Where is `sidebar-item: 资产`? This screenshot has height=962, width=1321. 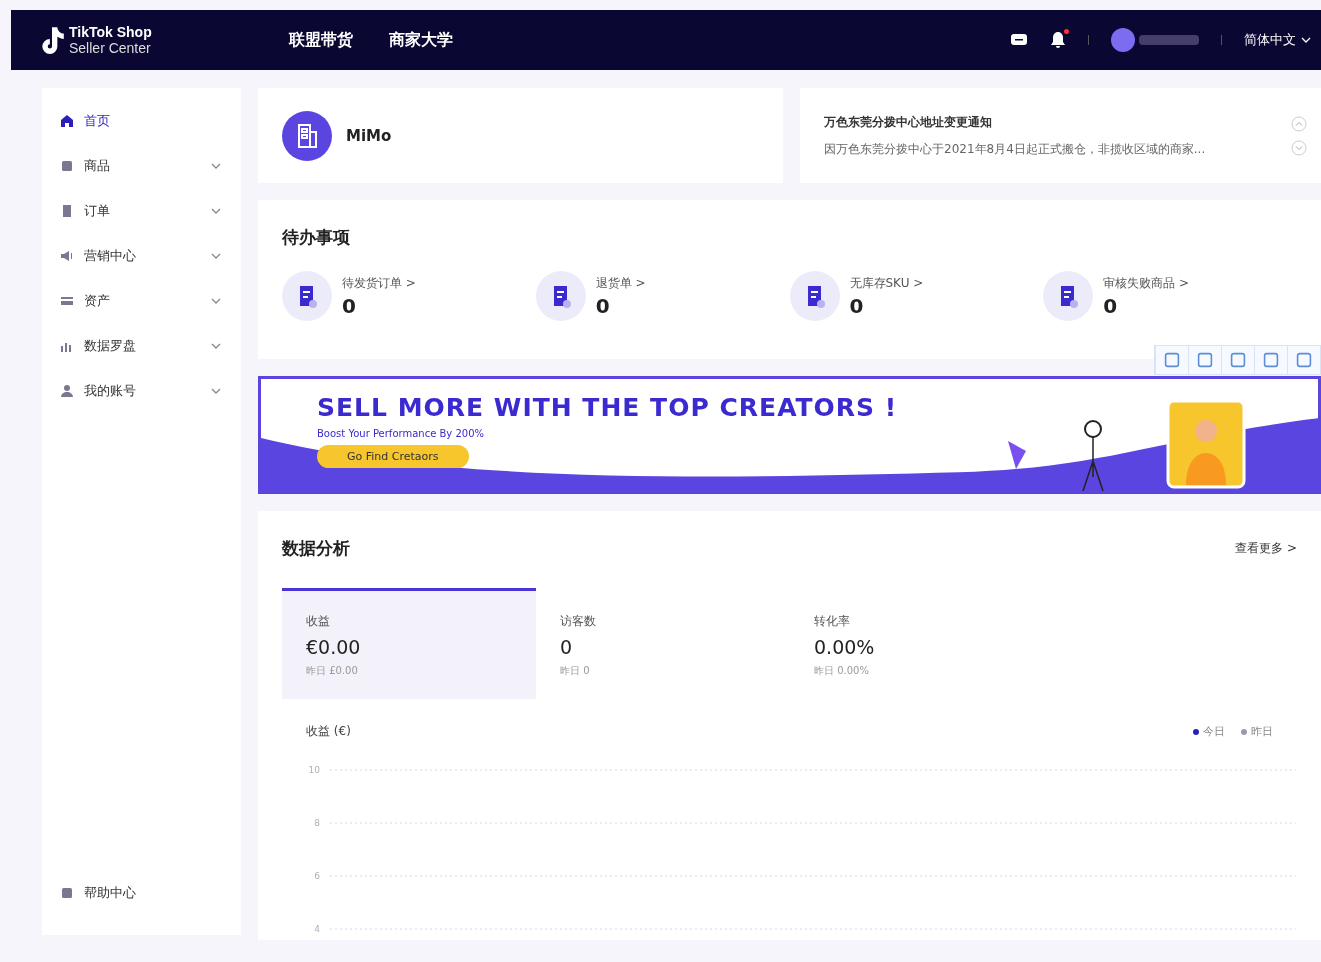 sidebar-item: 资产 is located at coordinates (141, 300).